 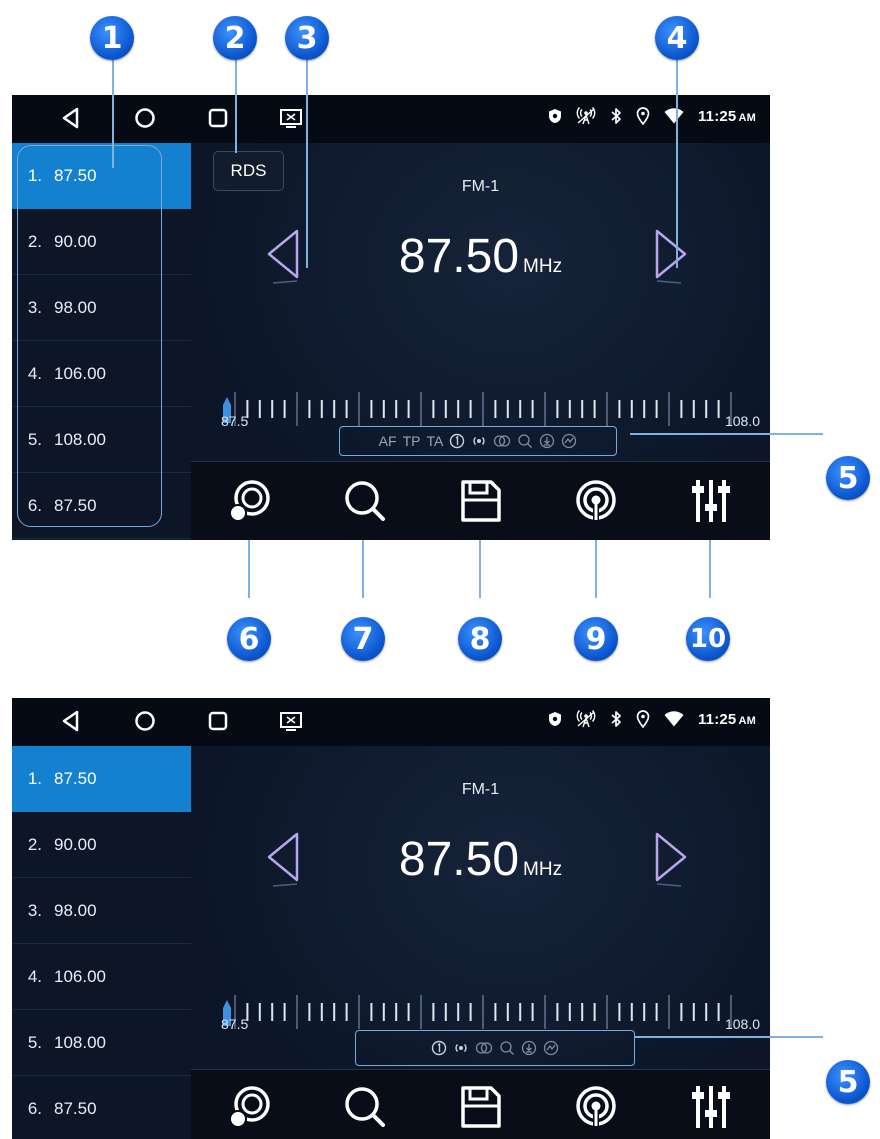 I want to click on preset-item: 3. 98.00, so click(x=101, y=911).